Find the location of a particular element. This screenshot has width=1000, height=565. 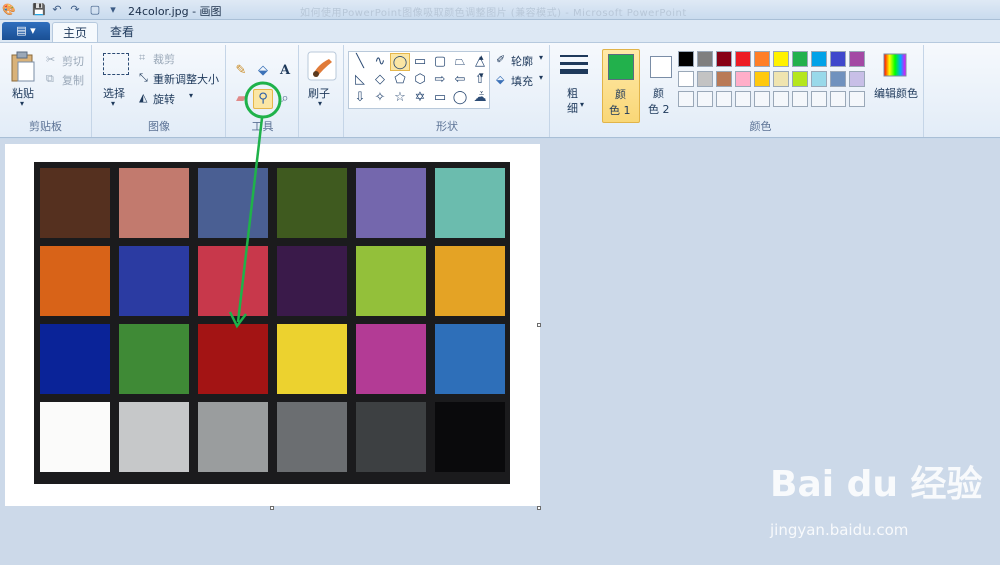

annotation-circle is located at coordinates (263, 100).